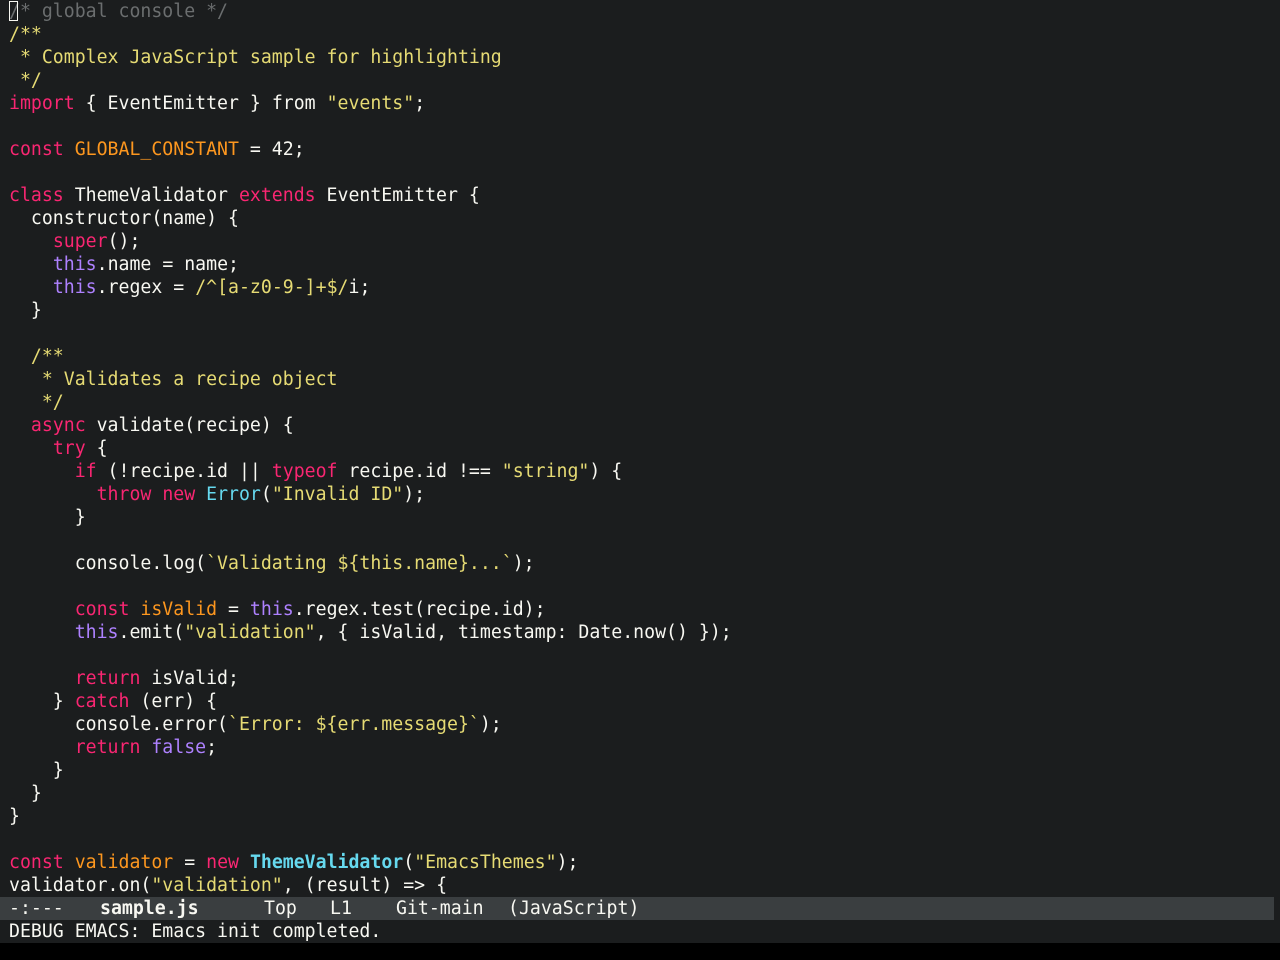  I want to click on code-token: "Invalid ID", so click(337, 494).